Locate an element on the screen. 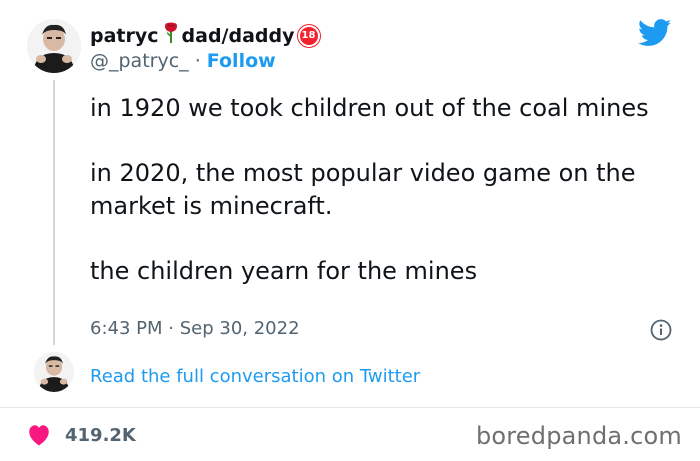  tweet-timestamp: 6:43 PM · Sep 30, 2022 is located at coordinates (195, 328).